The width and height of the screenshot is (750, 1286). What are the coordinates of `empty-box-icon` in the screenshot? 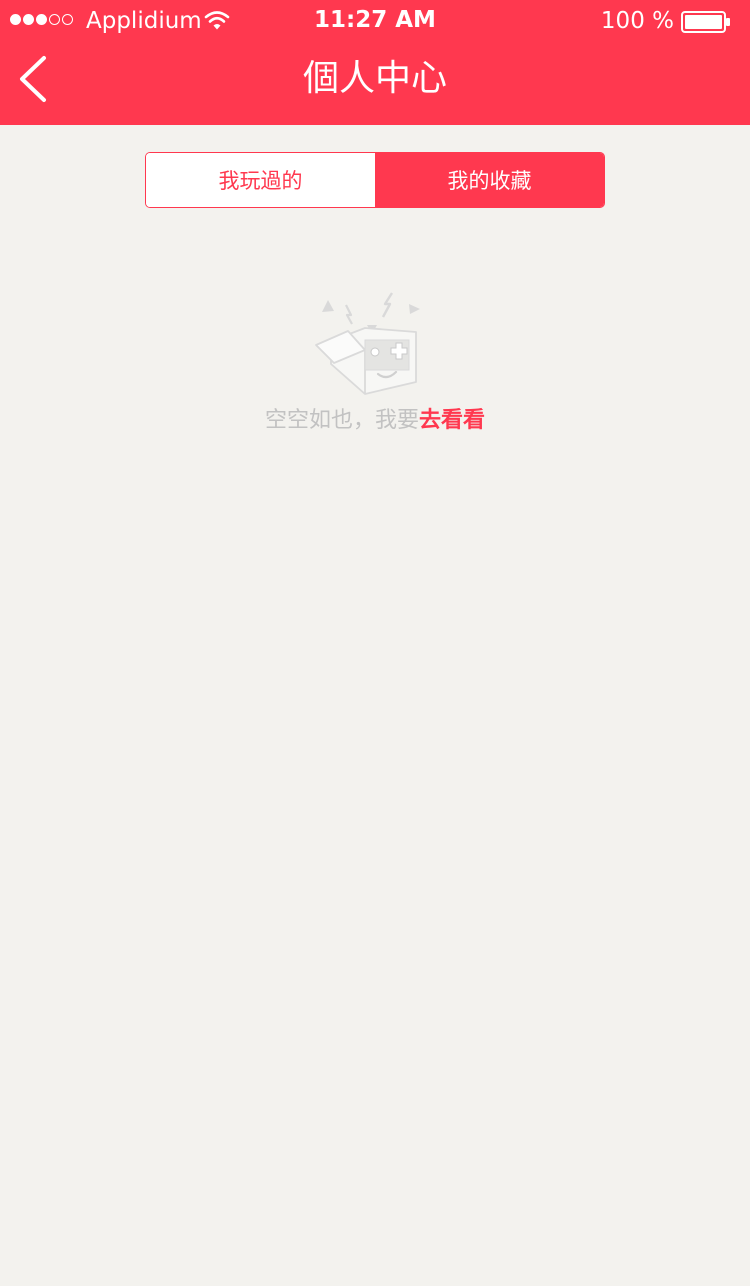 It's located at (367, 343).